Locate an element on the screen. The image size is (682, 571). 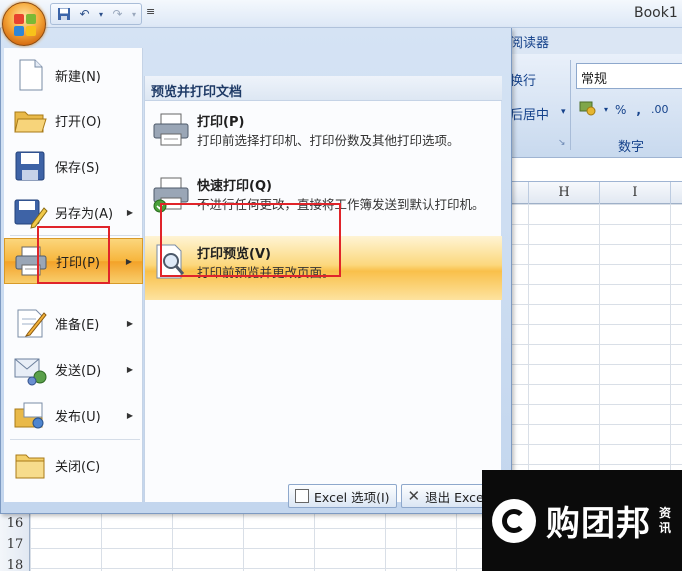
menu-item-save-as: 另存为(A) ▶ is located at coordinates (73, 212).